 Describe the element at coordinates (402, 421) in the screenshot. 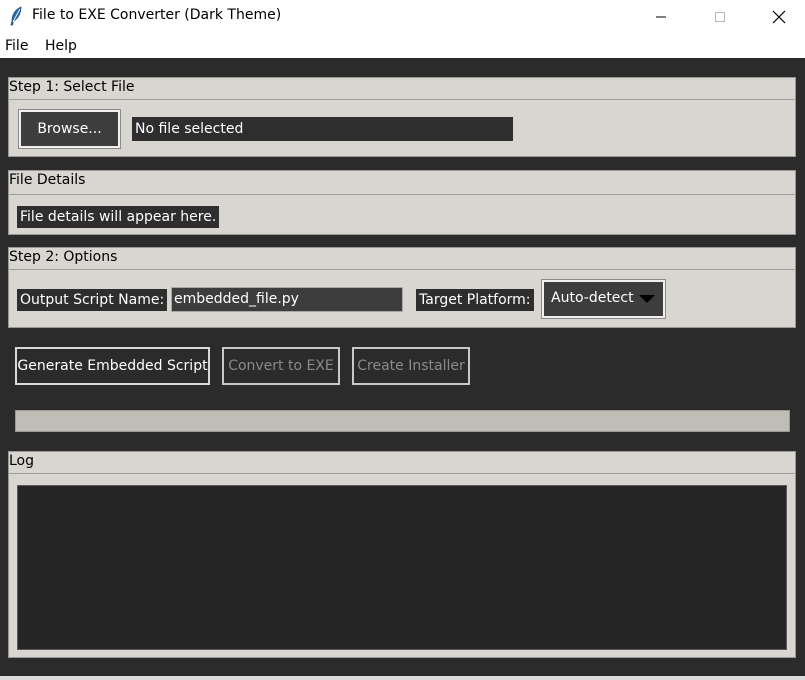

I see `progress-bar` at that location.